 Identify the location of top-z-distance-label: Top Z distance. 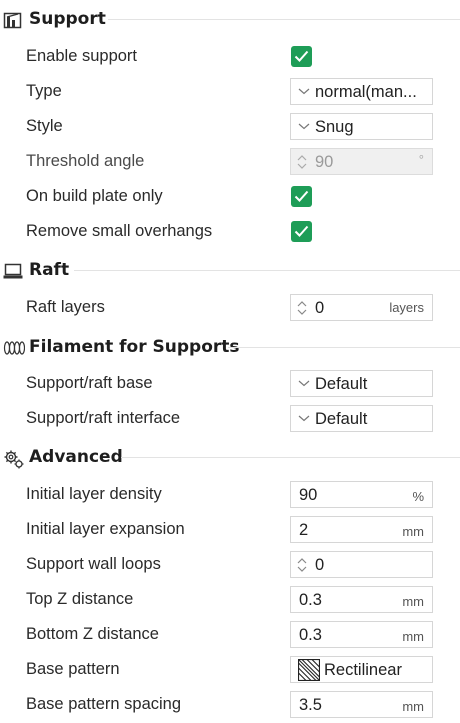
(80, 599).